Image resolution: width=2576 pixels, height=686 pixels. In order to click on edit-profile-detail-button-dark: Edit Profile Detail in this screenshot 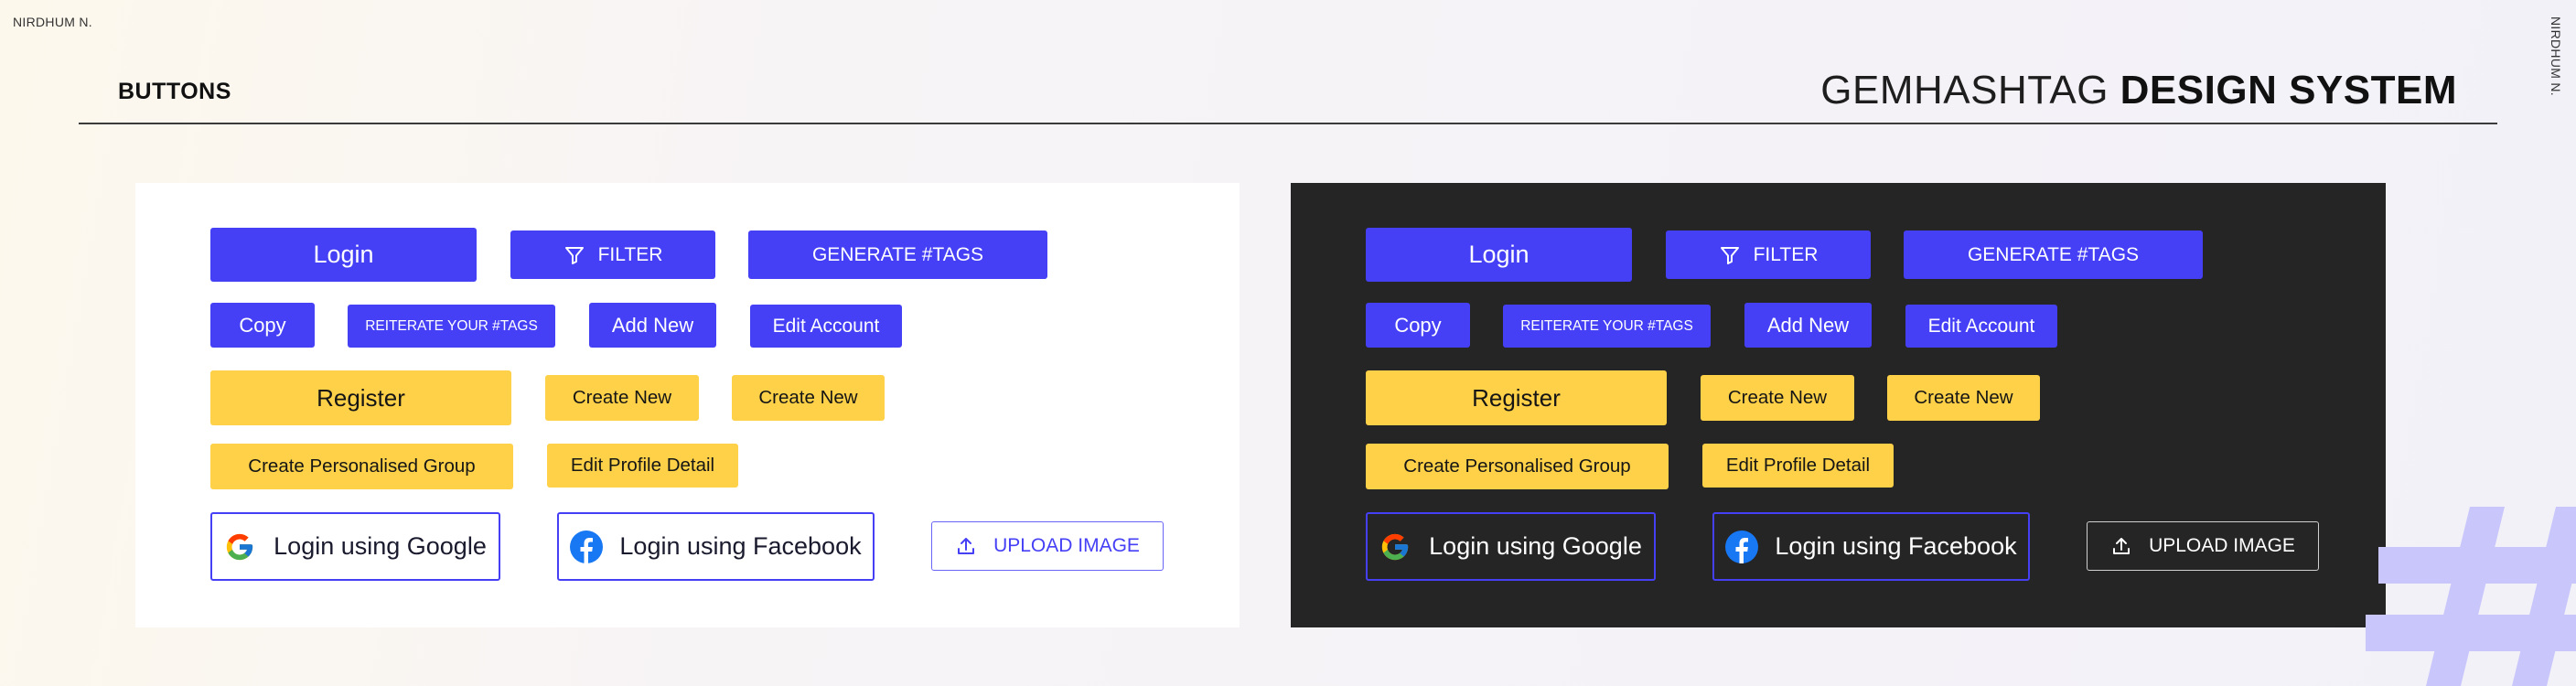, I will do `click(1798, 466)`.